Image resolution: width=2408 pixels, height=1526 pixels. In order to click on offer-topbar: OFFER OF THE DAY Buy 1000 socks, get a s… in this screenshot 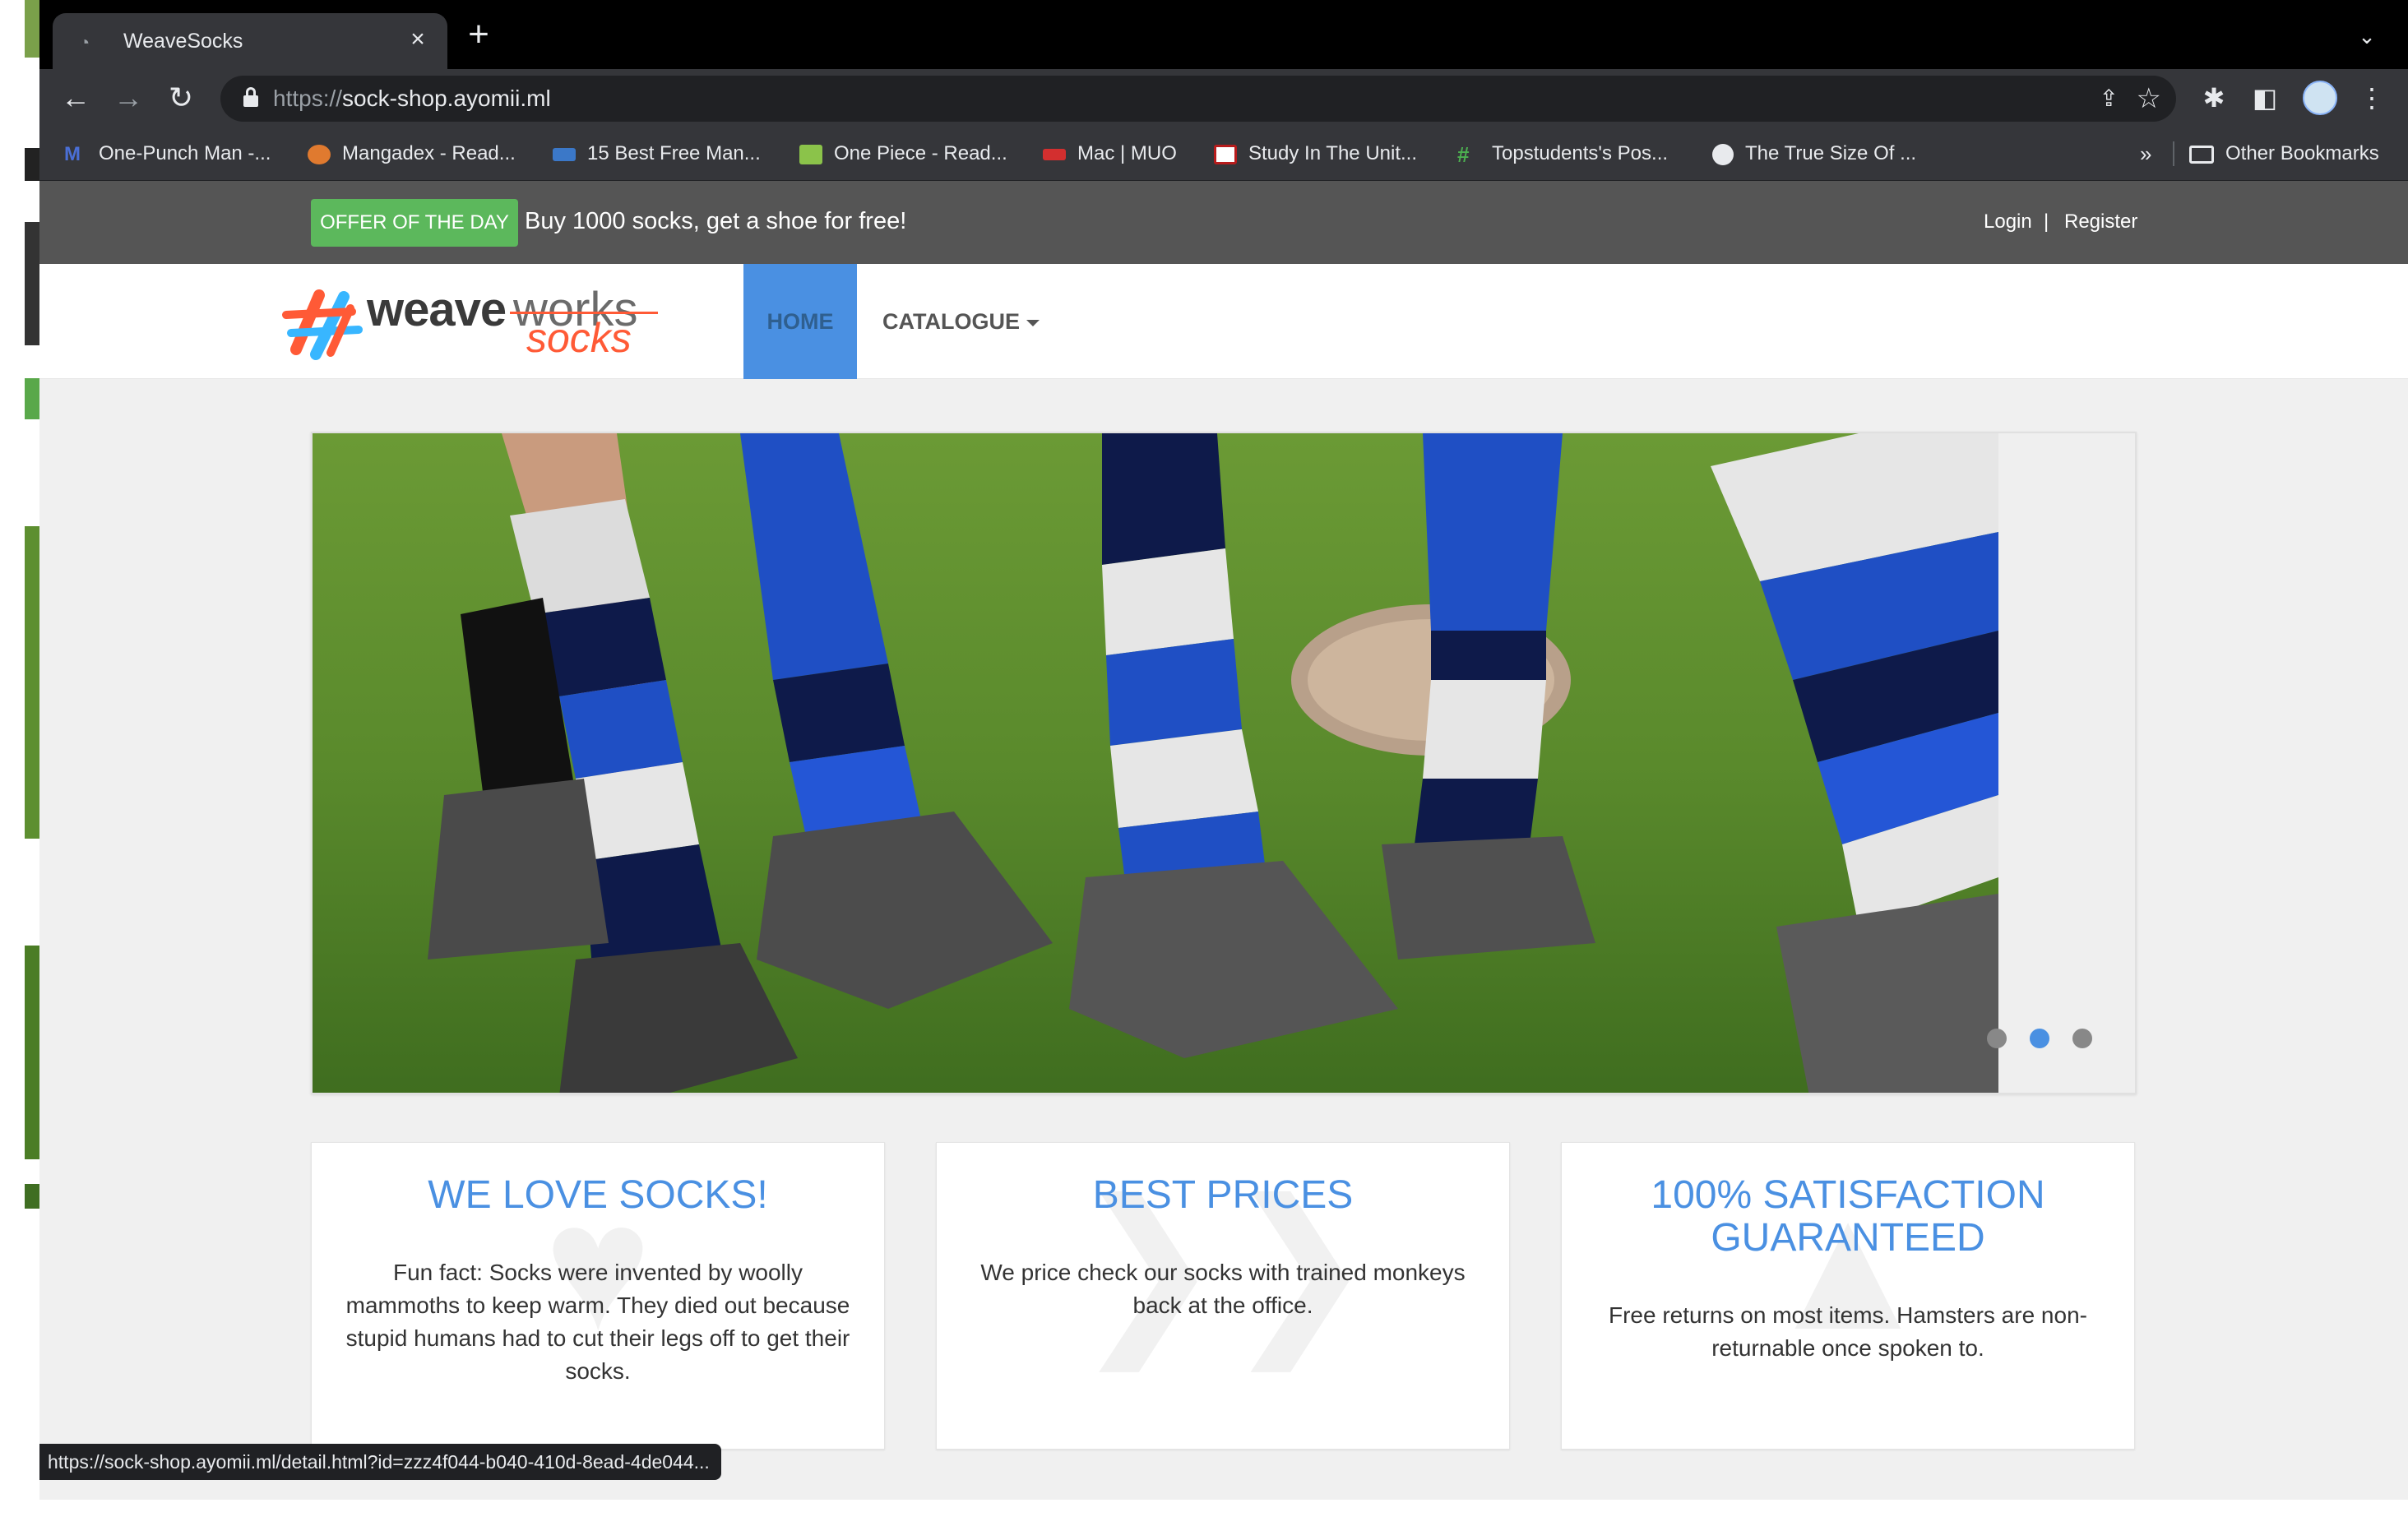, I will do `click(1223, 222)`.